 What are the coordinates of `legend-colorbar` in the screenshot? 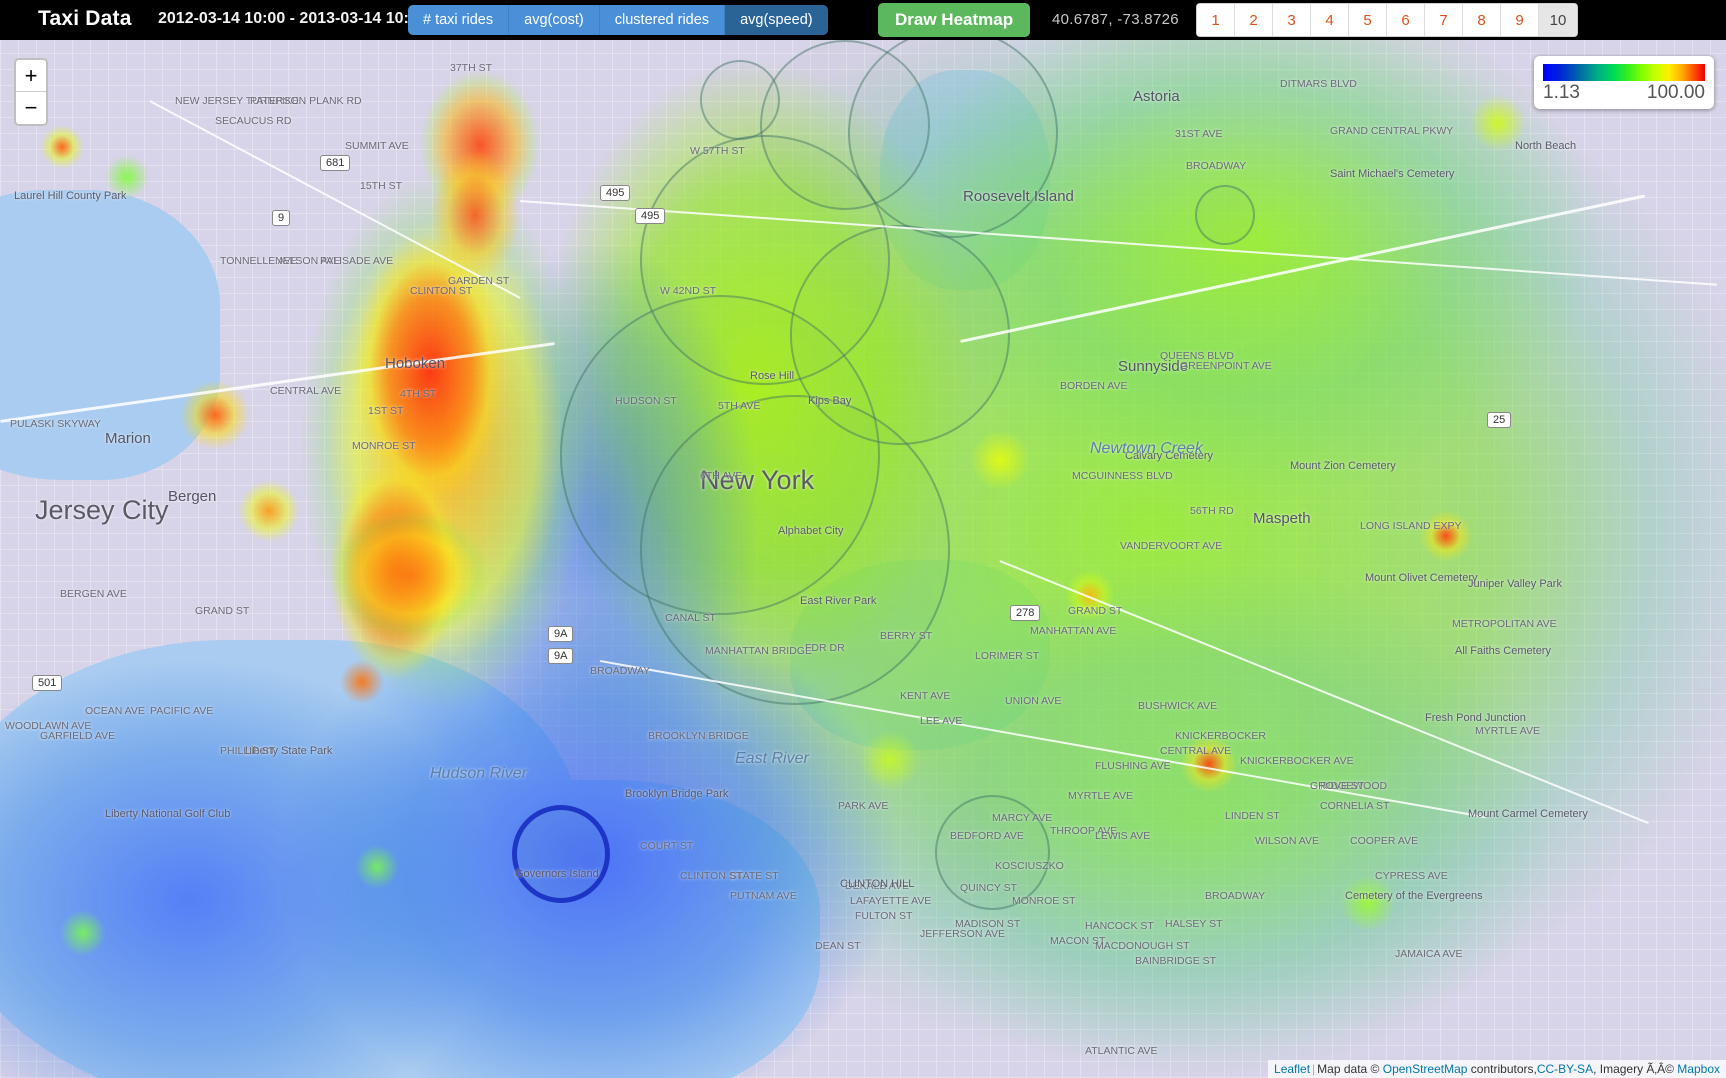 It's located at (1624, 72).